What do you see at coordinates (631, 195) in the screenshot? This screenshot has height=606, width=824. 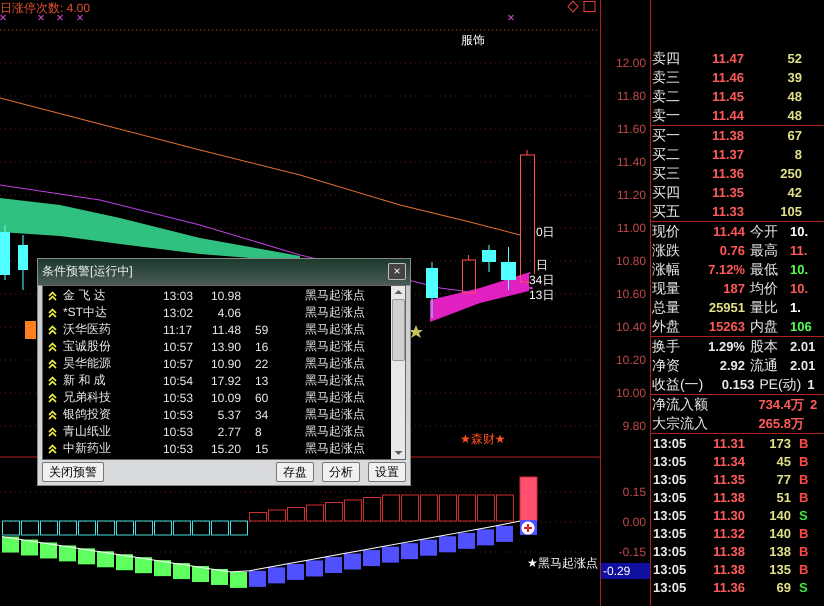 I see `price-axis-label: 11.20` at bounding box center [631, 195].